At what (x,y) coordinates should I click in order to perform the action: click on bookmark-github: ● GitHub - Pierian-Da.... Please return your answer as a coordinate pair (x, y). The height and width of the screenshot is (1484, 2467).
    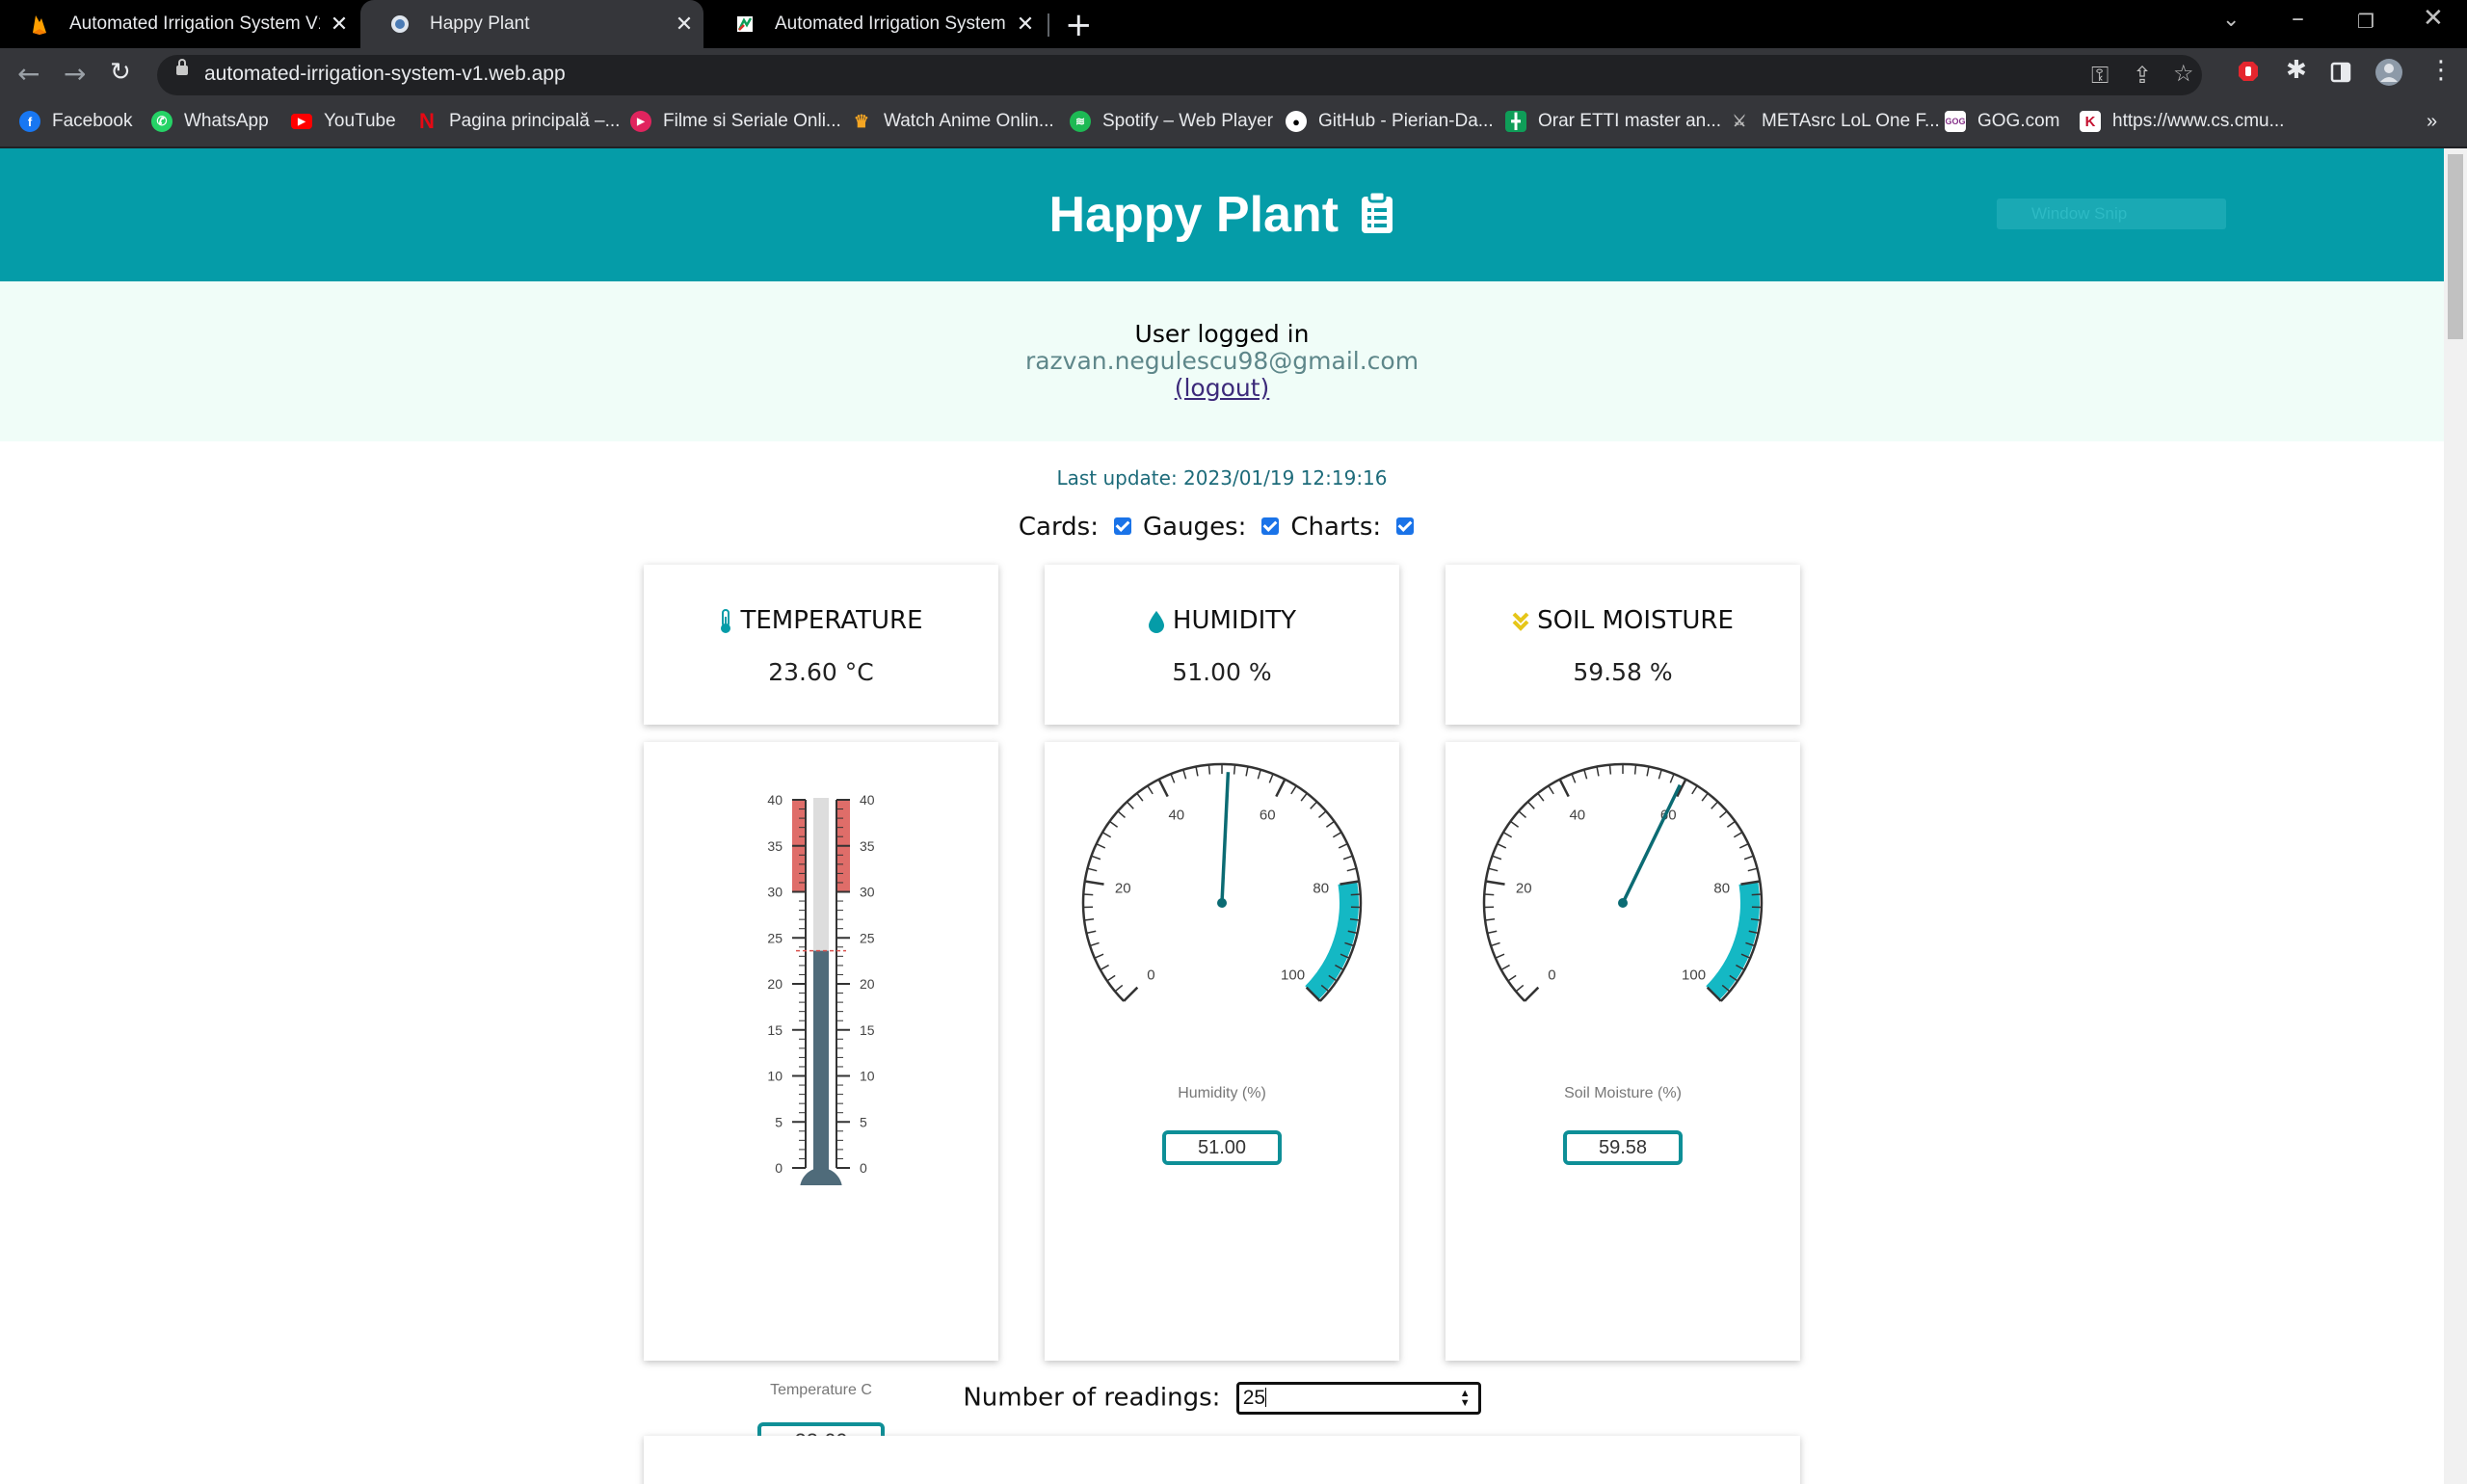
    Looking at the image, I should click on (1390, 121).